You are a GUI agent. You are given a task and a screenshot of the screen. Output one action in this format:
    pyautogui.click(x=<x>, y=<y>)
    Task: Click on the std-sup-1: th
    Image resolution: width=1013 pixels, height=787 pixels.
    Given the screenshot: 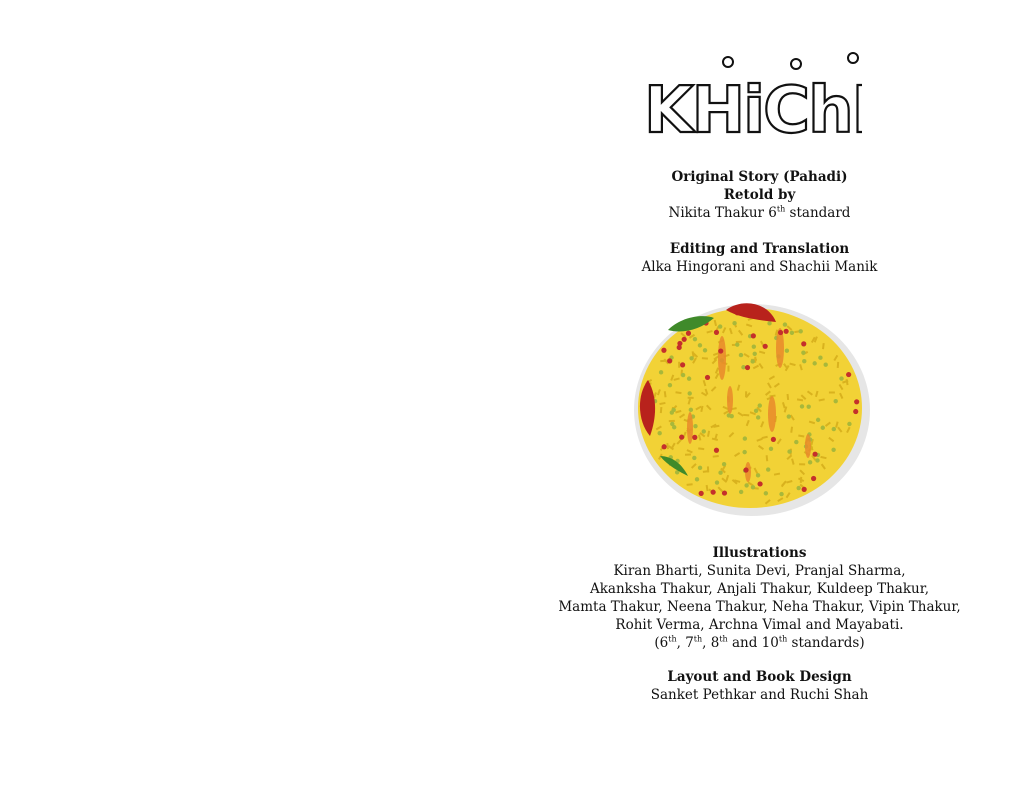 What is the action you would take?
    pyautogui.click(x=672, y=639)
    